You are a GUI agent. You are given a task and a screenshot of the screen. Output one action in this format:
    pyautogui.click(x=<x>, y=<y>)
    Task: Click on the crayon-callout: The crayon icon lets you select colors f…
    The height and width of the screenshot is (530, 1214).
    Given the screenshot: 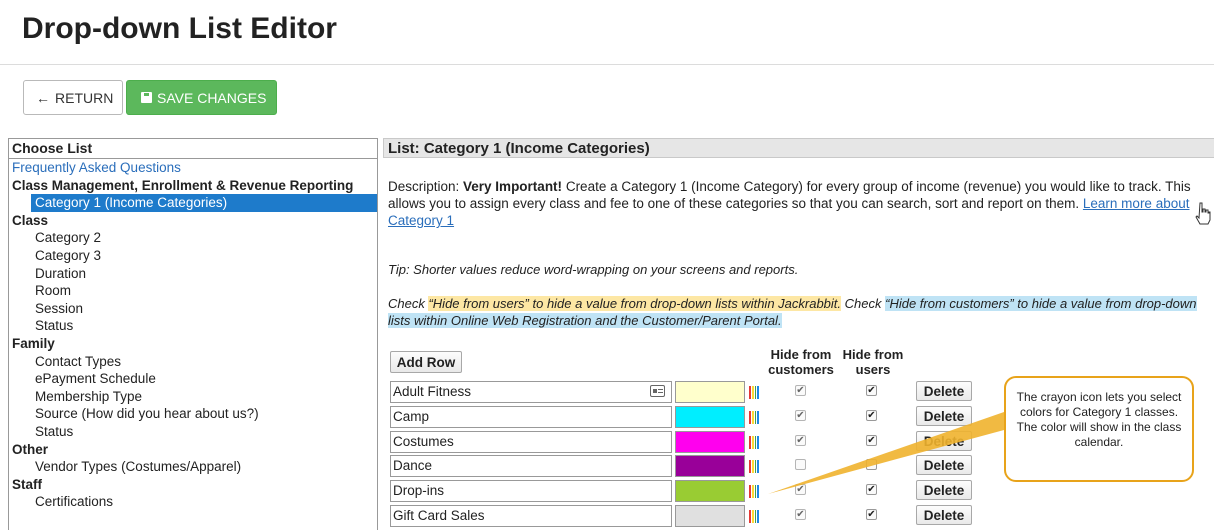 What is the action you would take?
    pyautogui.click(x=1099, y=429)
    